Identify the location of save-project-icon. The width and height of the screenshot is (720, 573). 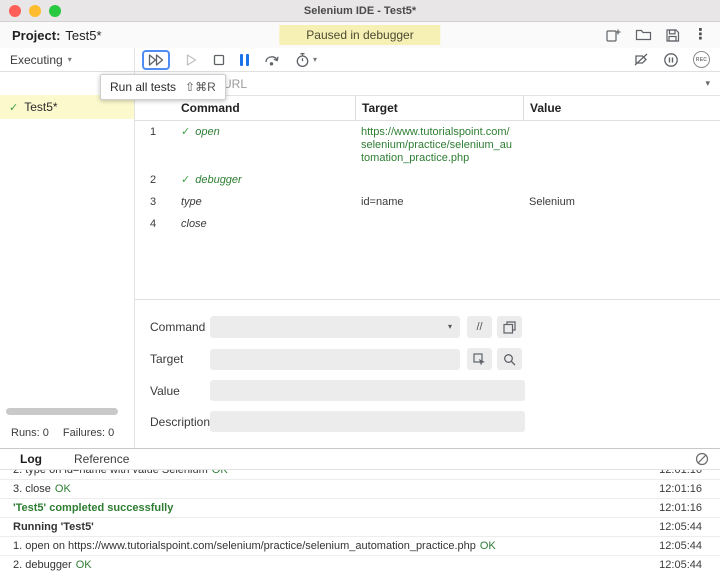
(672, 35).